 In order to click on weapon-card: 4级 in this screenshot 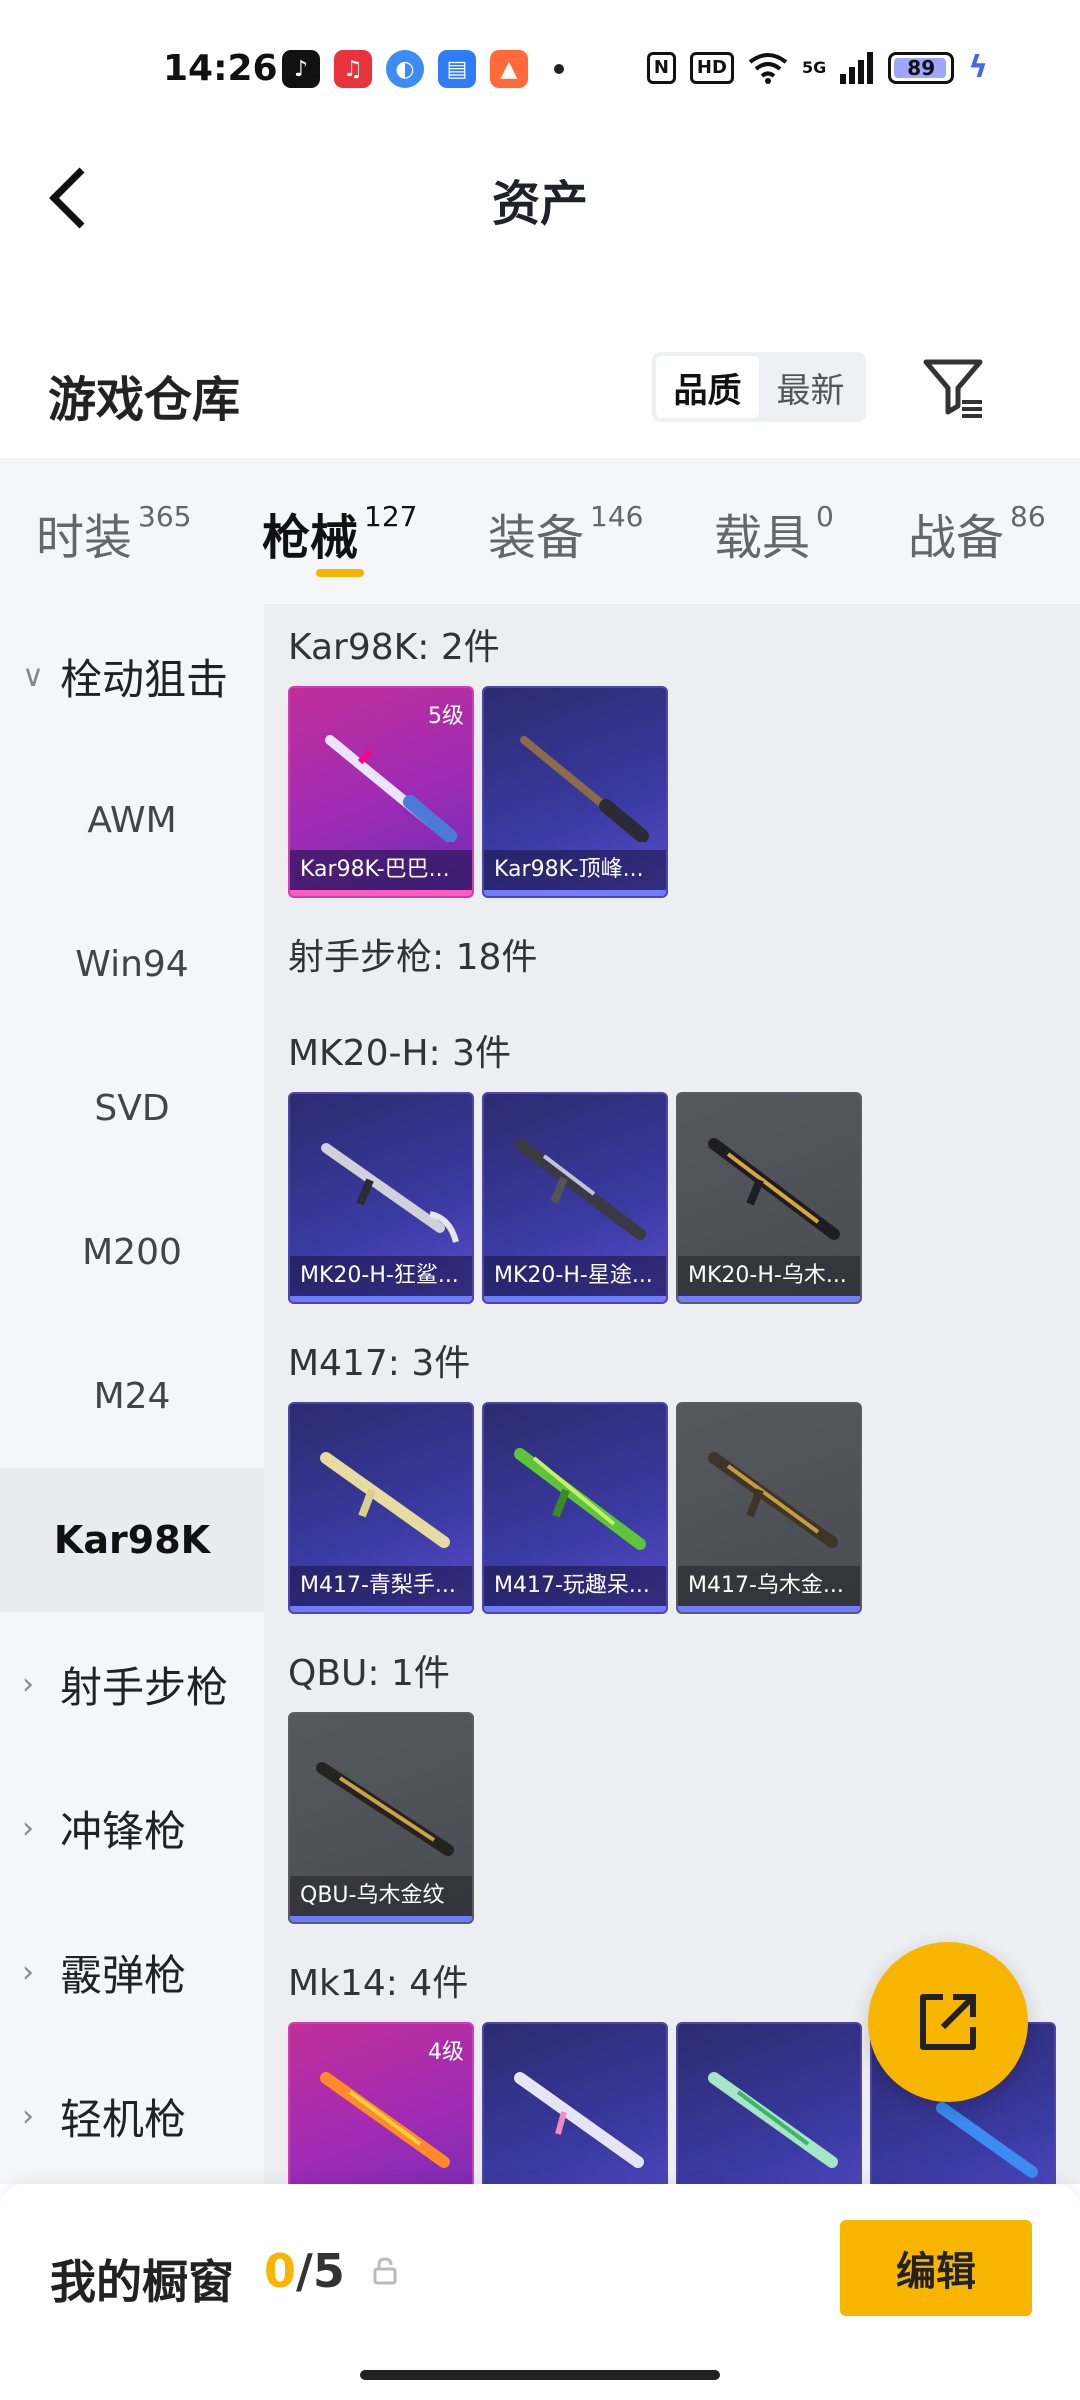, I will do `click(381, 2103)`.